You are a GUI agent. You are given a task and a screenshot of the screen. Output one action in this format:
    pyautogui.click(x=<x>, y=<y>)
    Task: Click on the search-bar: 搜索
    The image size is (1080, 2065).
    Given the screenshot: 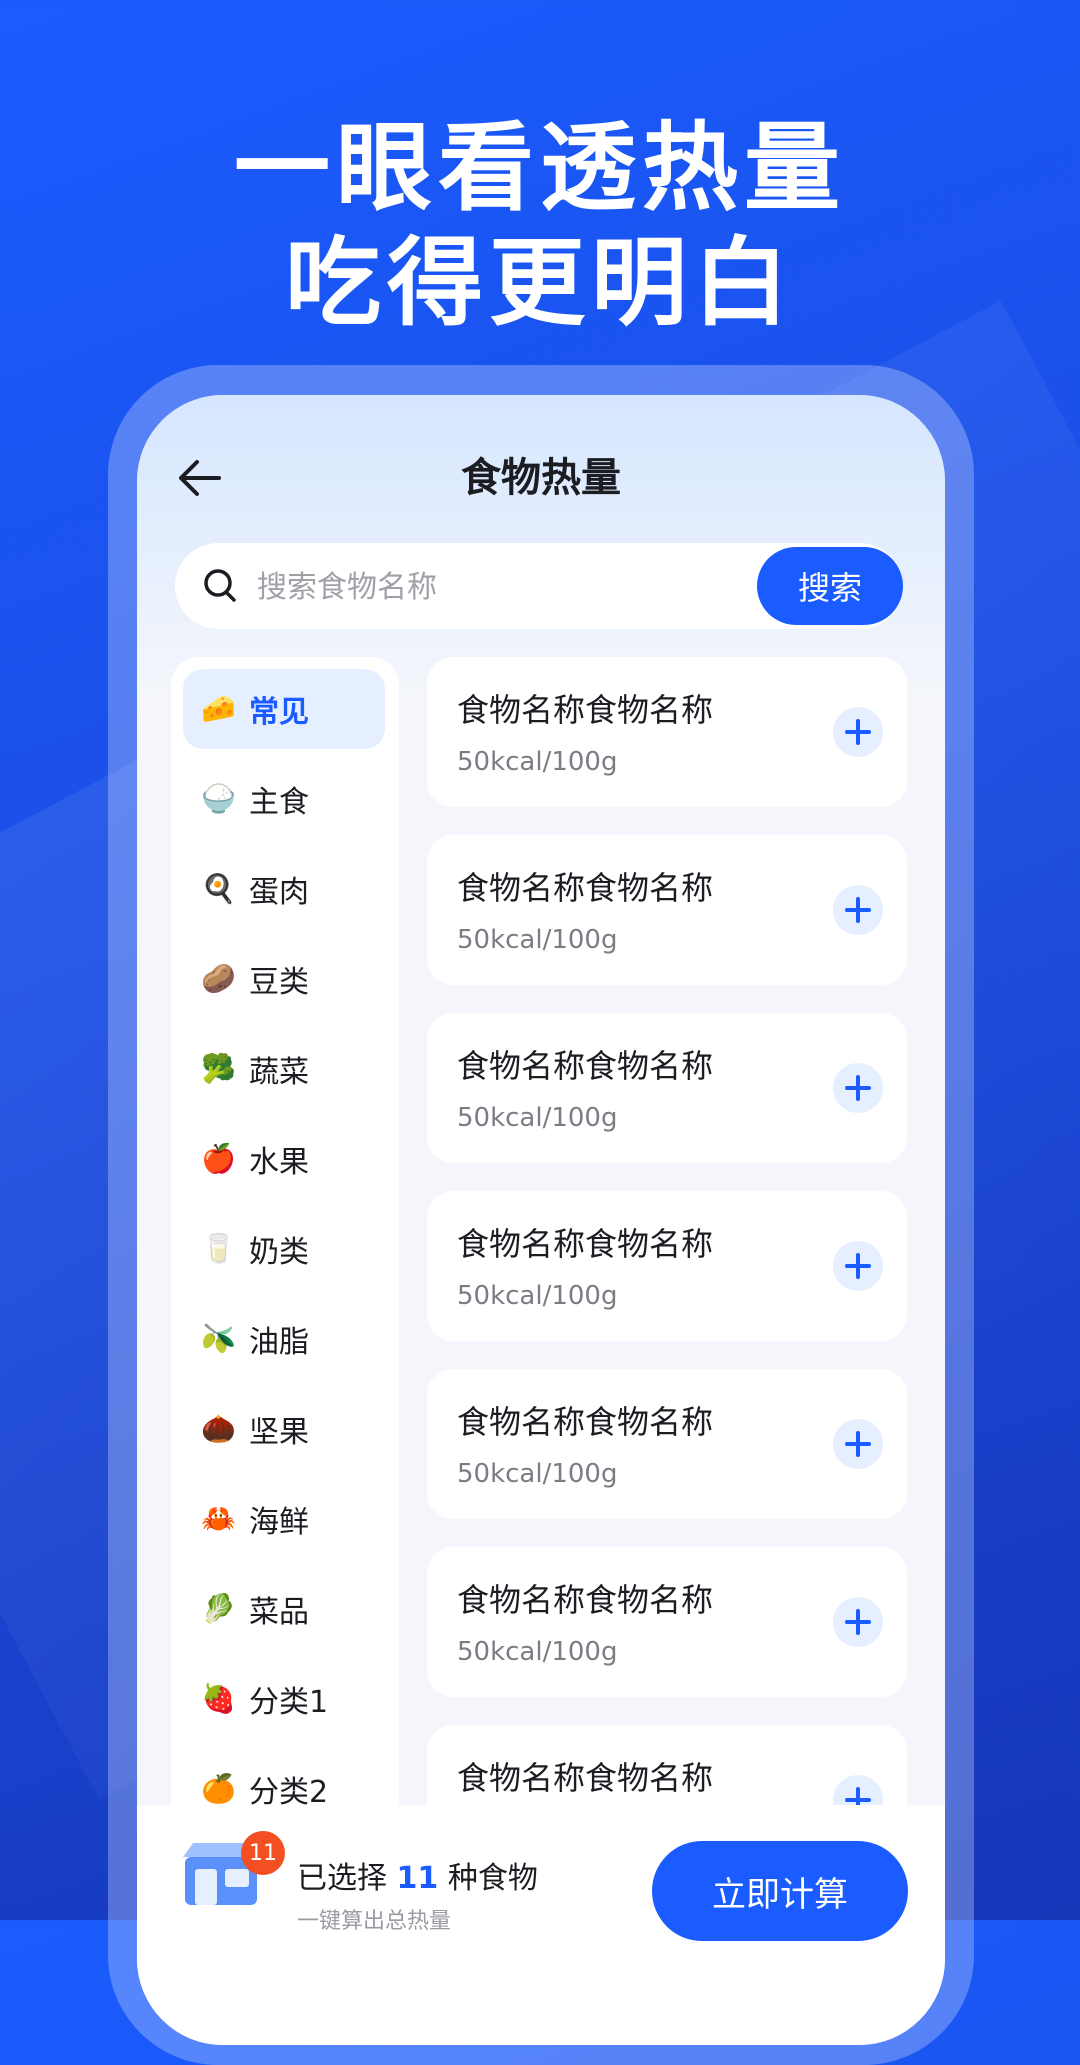 What is the action you would take?
    pyautogui.click(x=539, y=587)
    